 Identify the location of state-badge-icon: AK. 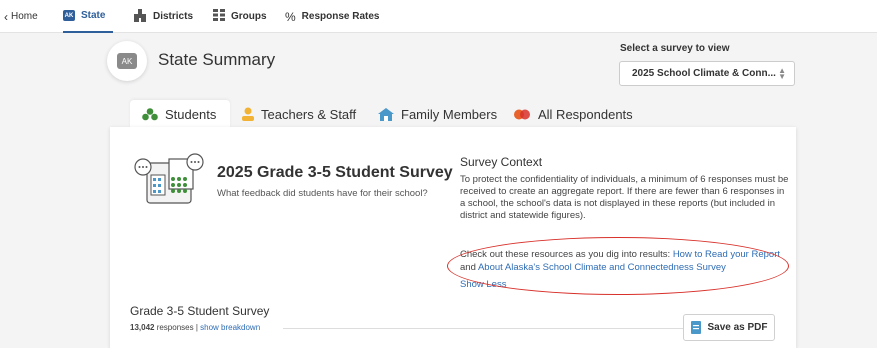
(69, 15).